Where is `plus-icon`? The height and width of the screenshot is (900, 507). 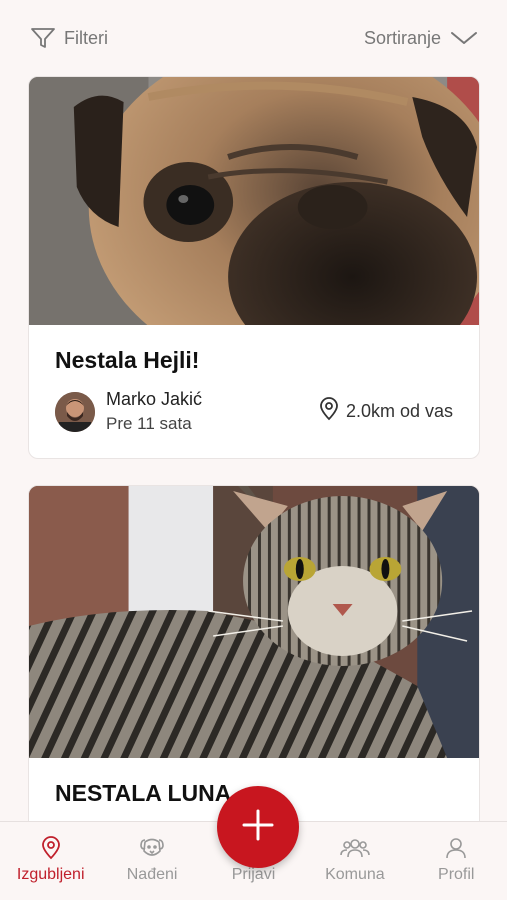
plus-icon is located at coordinates (258, 827).